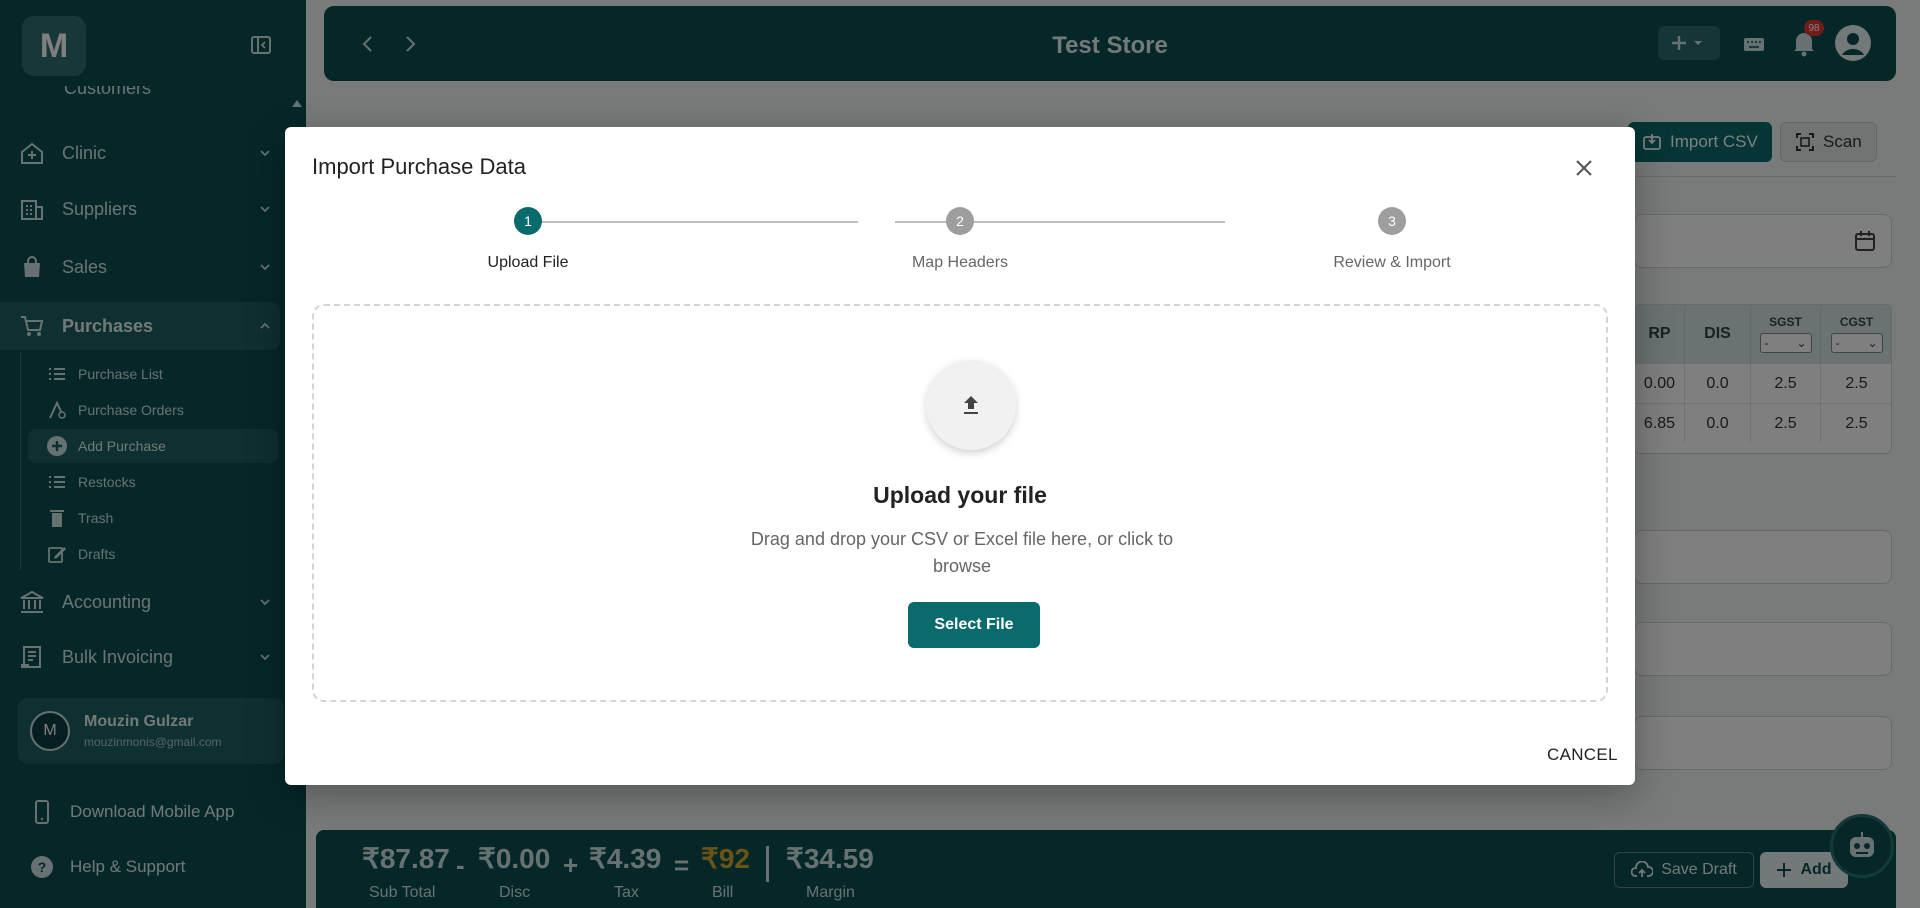  I want to click on upload-icon-button, so click(971, 405).